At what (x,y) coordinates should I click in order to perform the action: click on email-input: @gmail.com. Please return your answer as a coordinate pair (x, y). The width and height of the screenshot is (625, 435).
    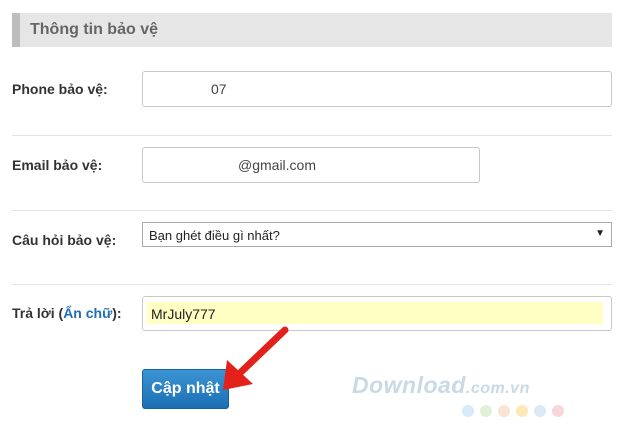
    Looking at the image, I should click on (311, 165).